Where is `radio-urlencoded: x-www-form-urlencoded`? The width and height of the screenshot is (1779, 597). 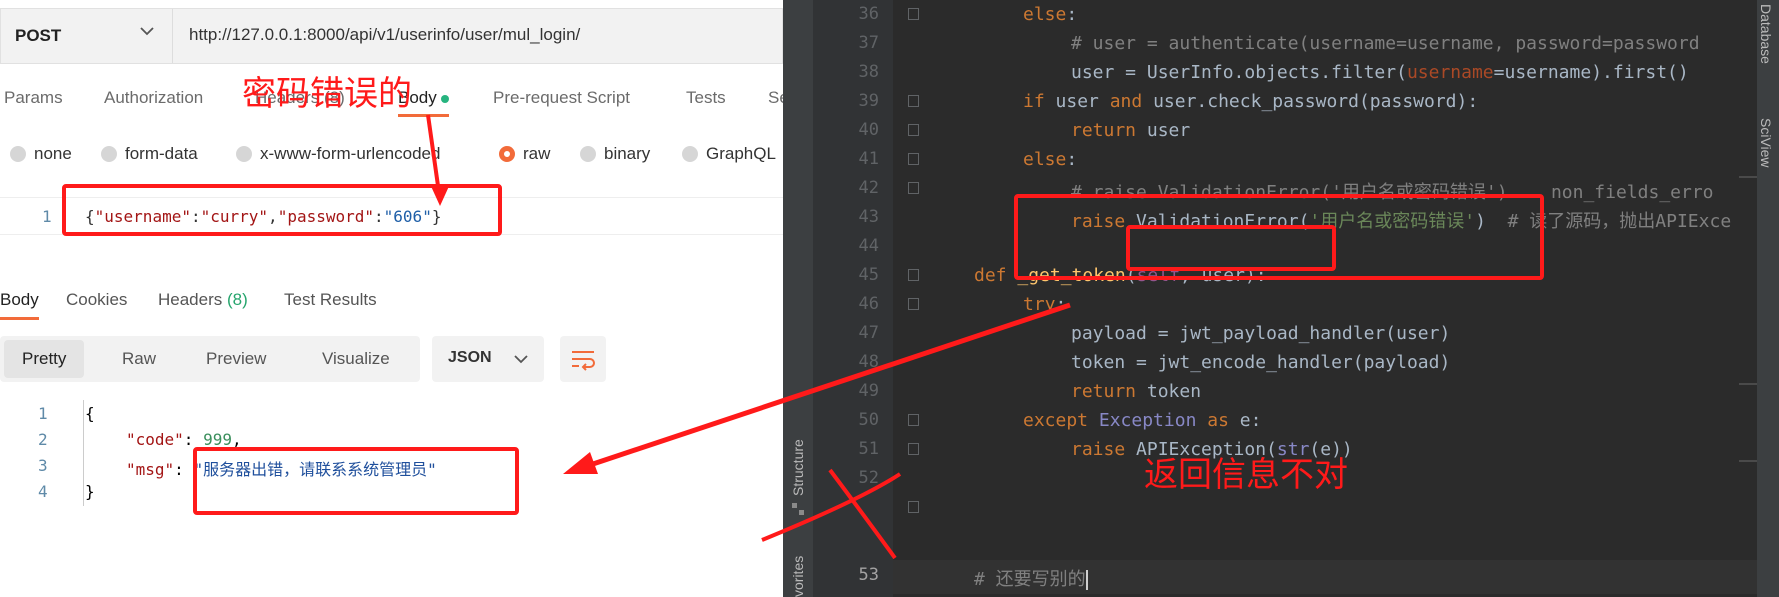 radio-urlencoded: x-www-form-urlencoded is located at coordinates (338, 154).